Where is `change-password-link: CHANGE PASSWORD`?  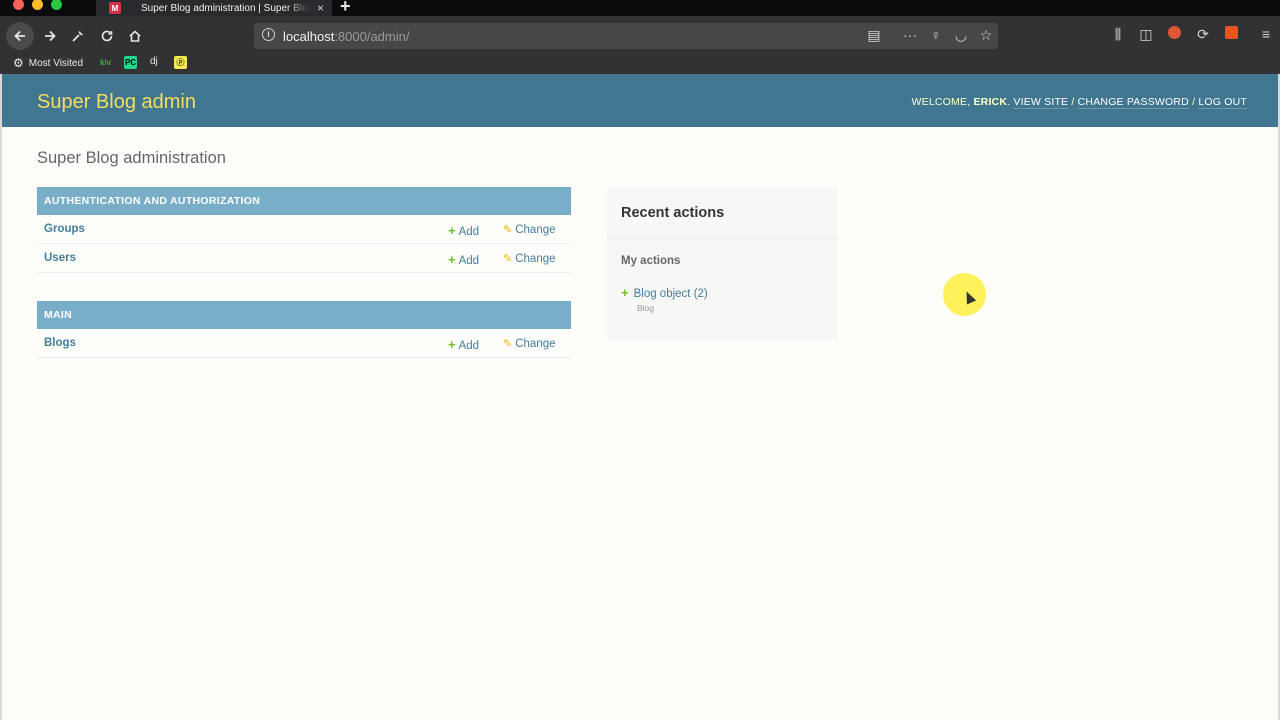
change-password-link: CHANGE PASSWORD is located at coordinates (1133, 102).